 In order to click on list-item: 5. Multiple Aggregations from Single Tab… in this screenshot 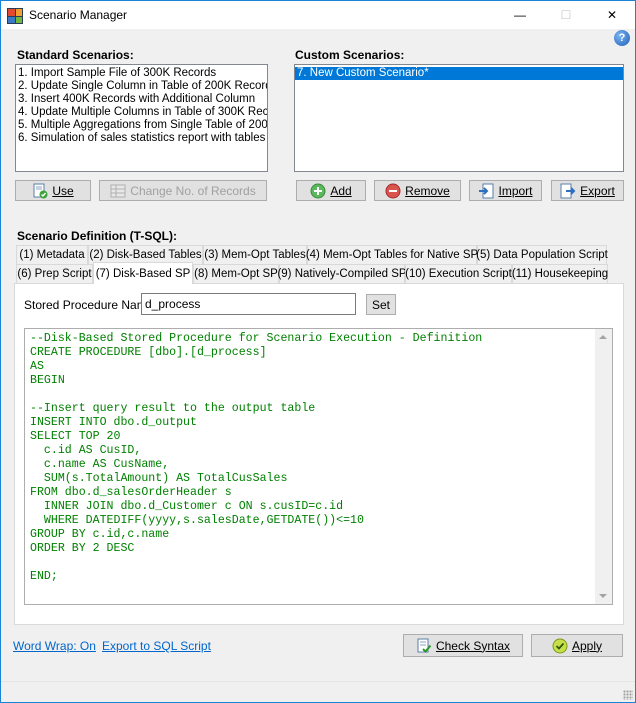, I will do `click(141, 125)`.